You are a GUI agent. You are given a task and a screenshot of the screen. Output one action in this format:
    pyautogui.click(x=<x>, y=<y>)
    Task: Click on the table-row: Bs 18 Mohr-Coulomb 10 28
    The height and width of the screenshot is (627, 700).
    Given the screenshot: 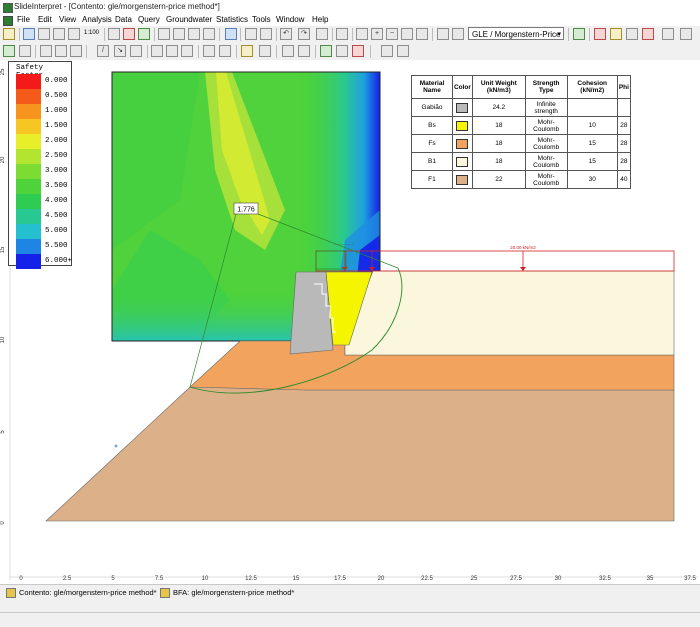 What is the action you would take?
    pyautogui.click(x=521, y=125)
    